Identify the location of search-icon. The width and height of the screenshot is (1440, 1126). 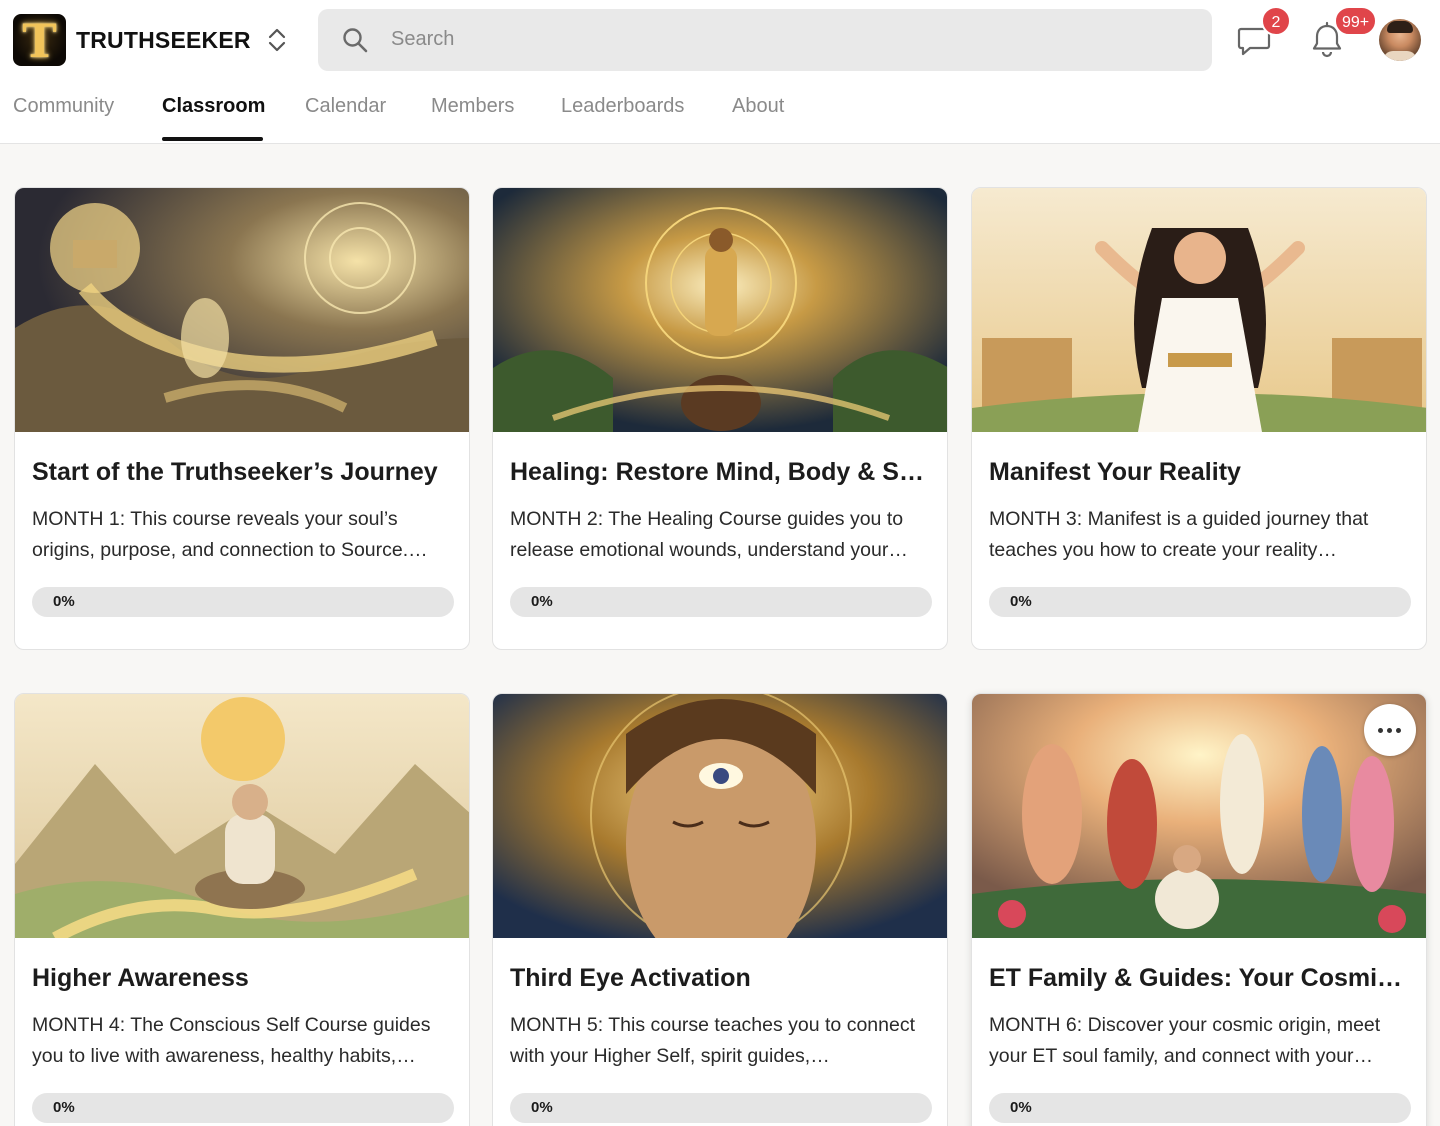
(355, 40).